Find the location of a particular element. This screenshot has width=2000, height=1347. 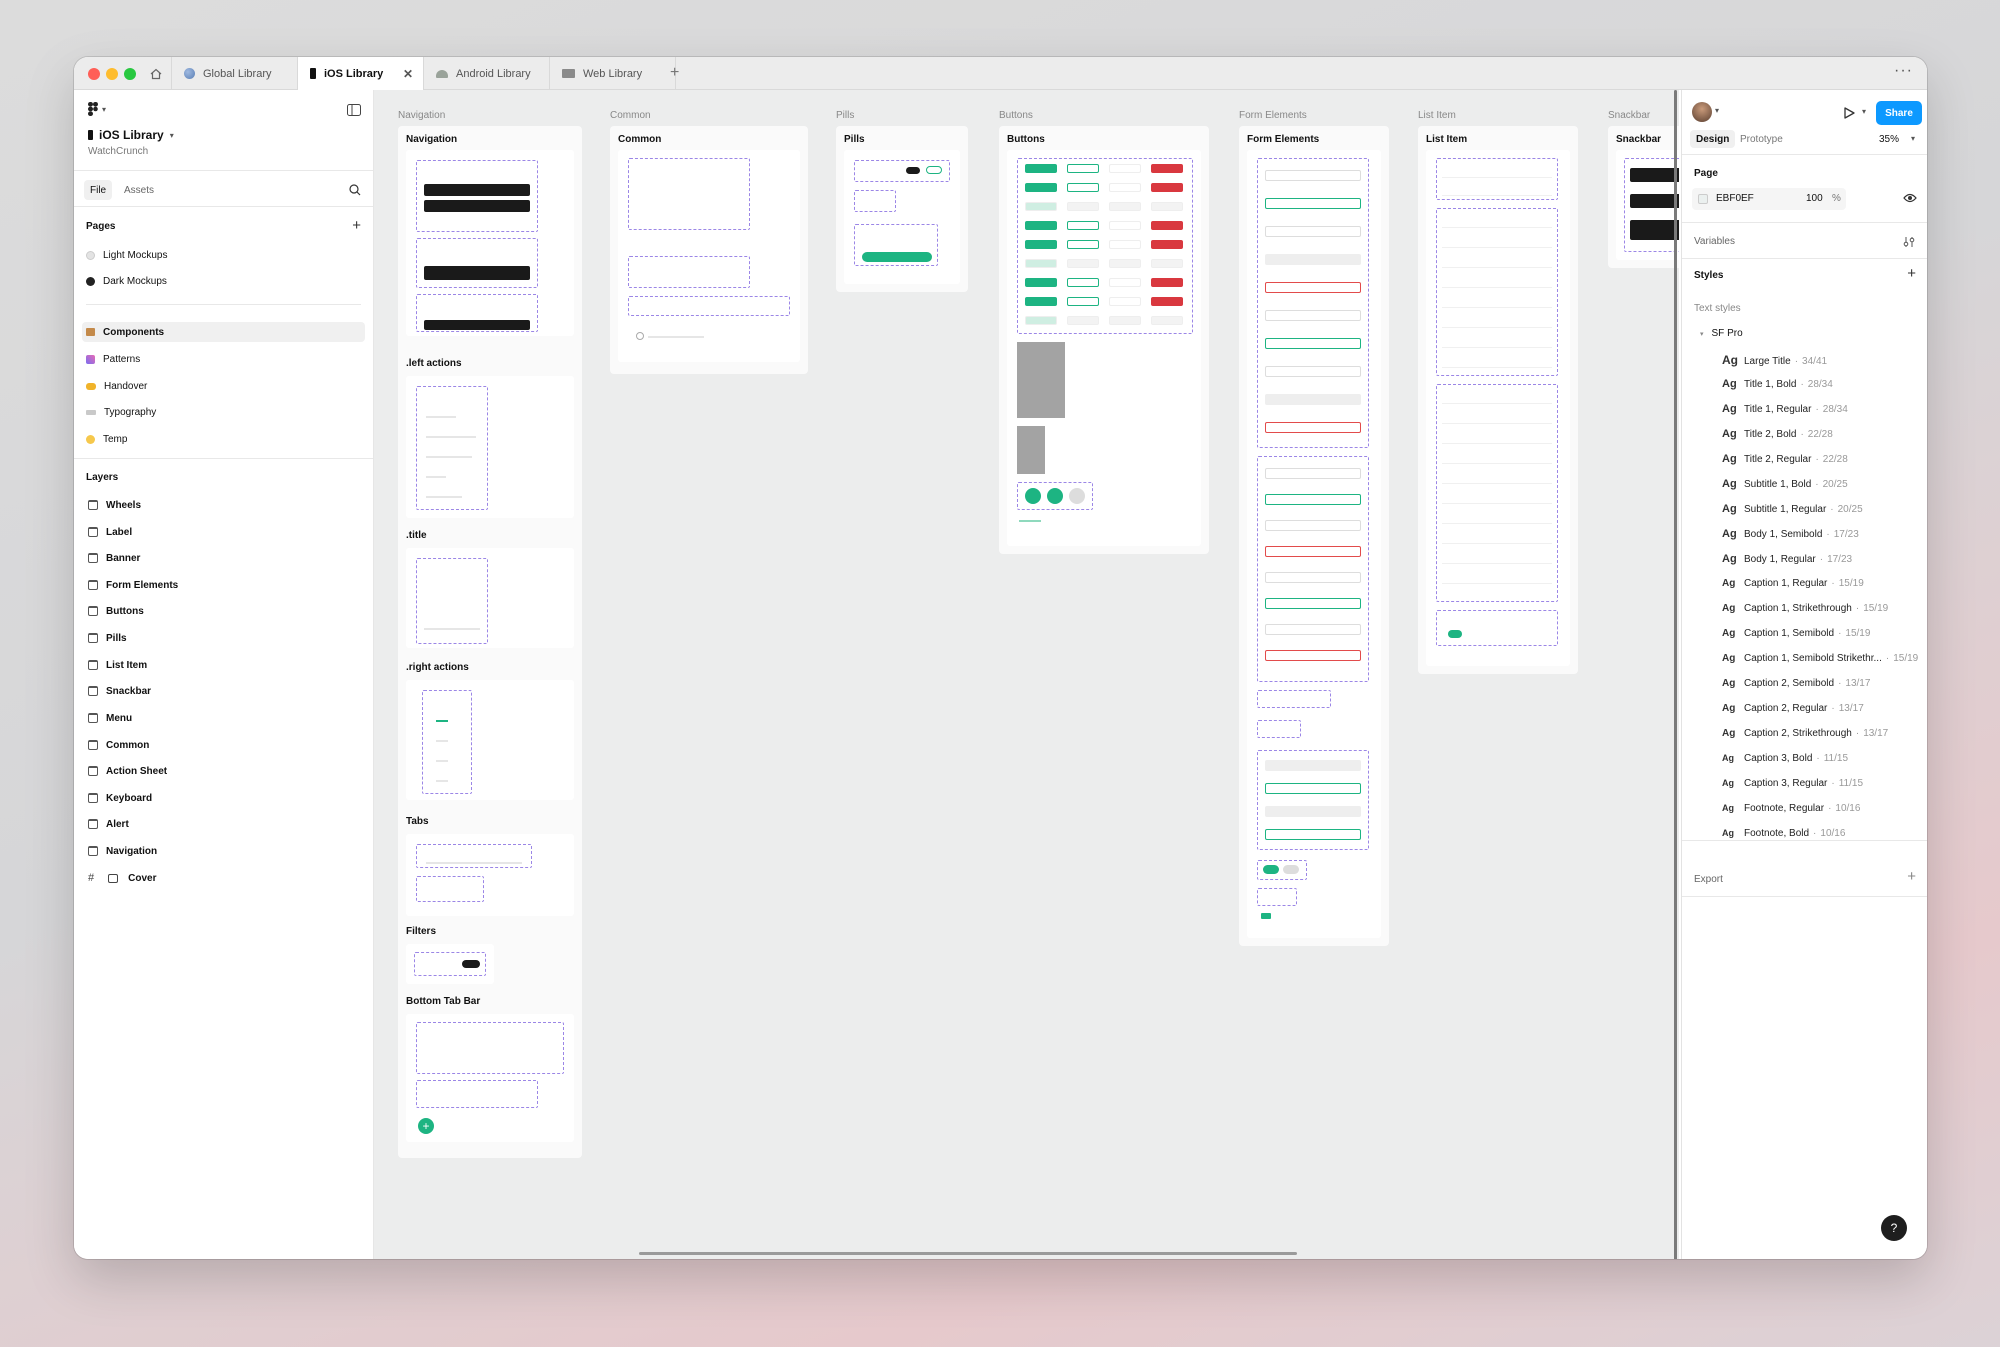

close-tab-icon: ✕ is located at coordinates (408, 74).